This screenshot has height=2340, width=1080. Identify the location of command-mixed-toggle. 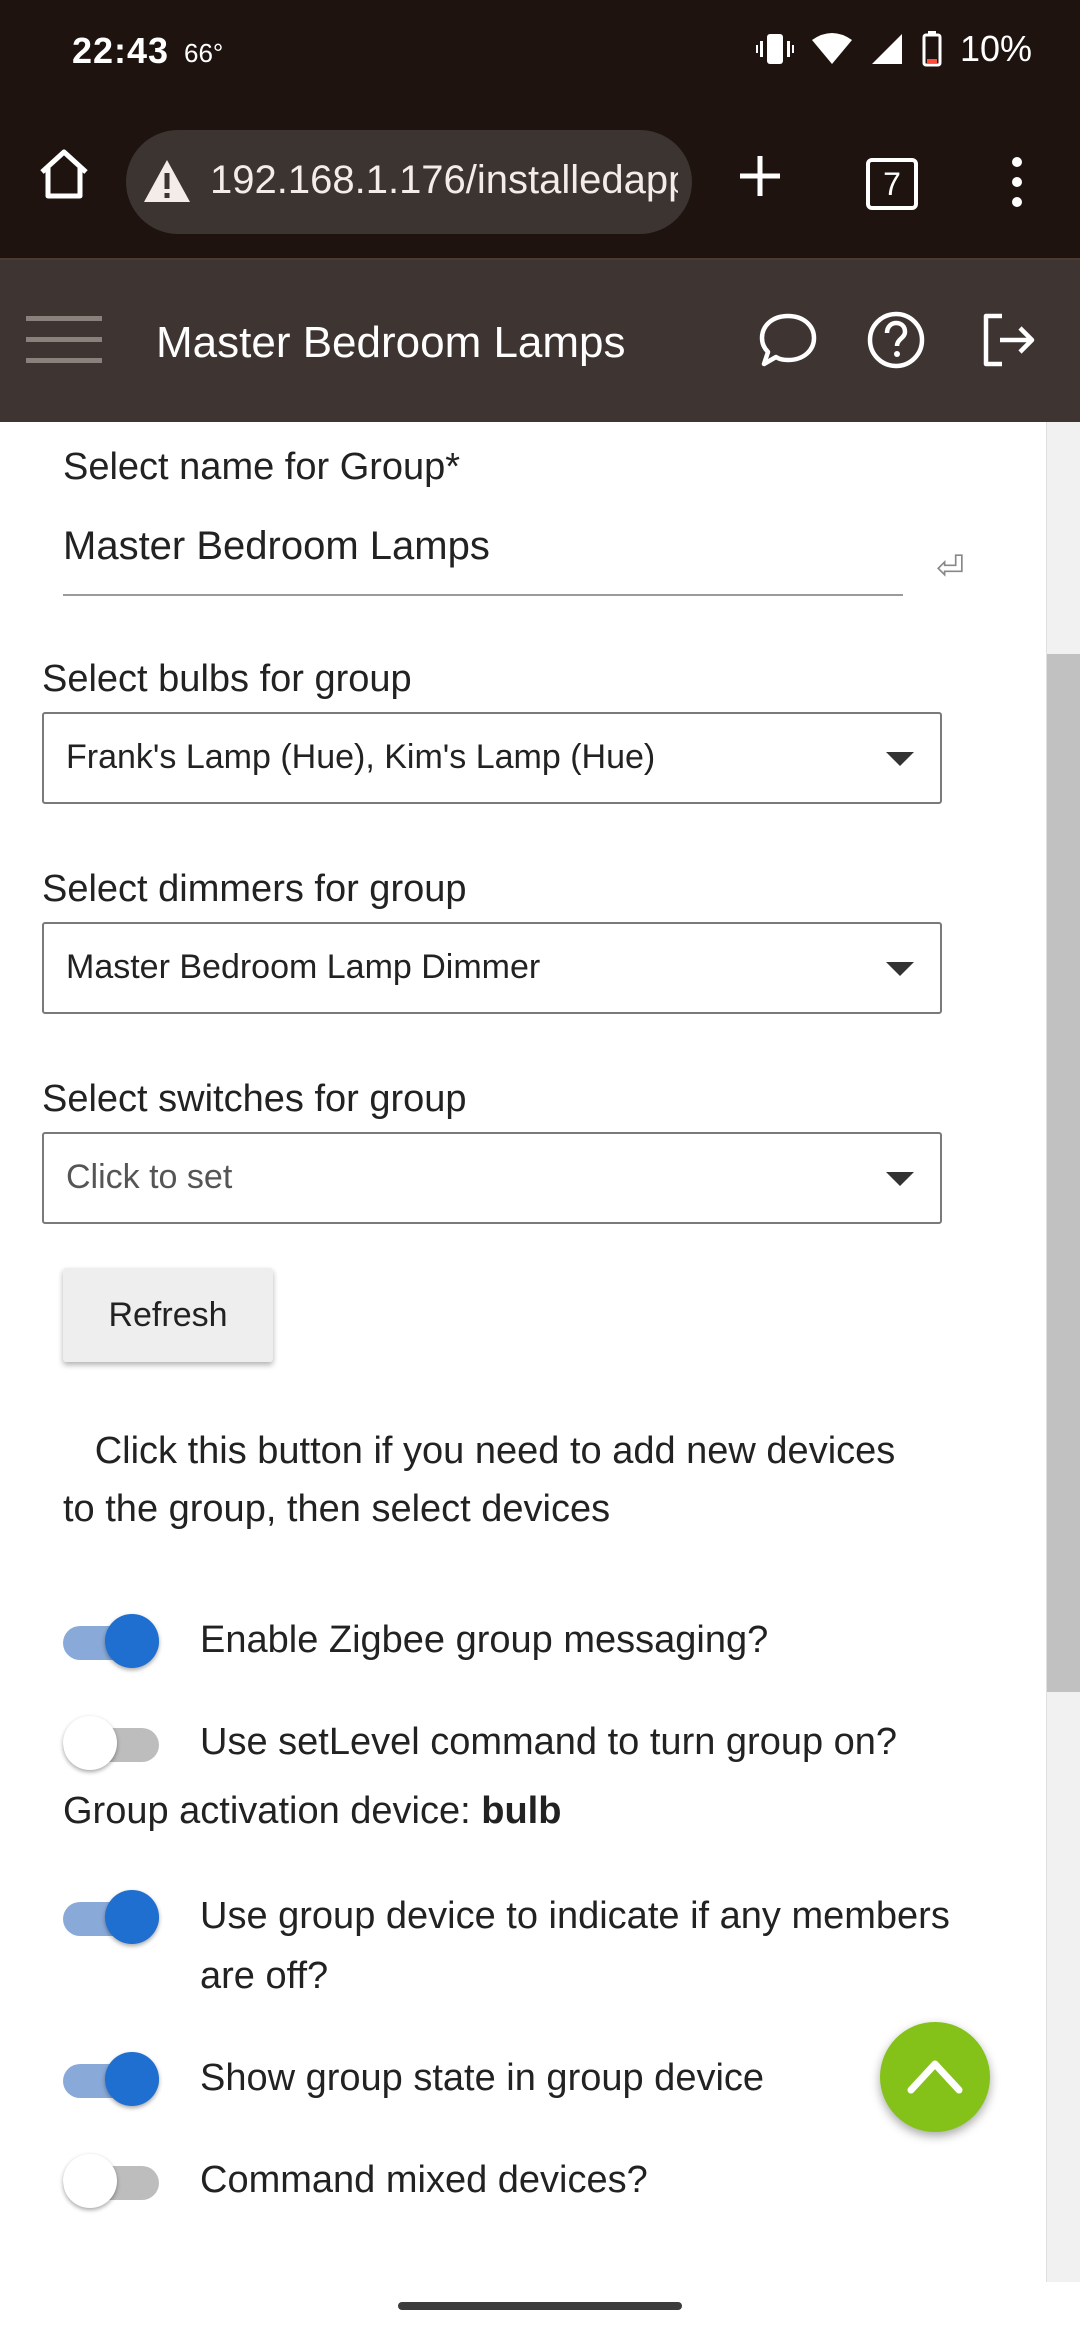
(111, 2182).